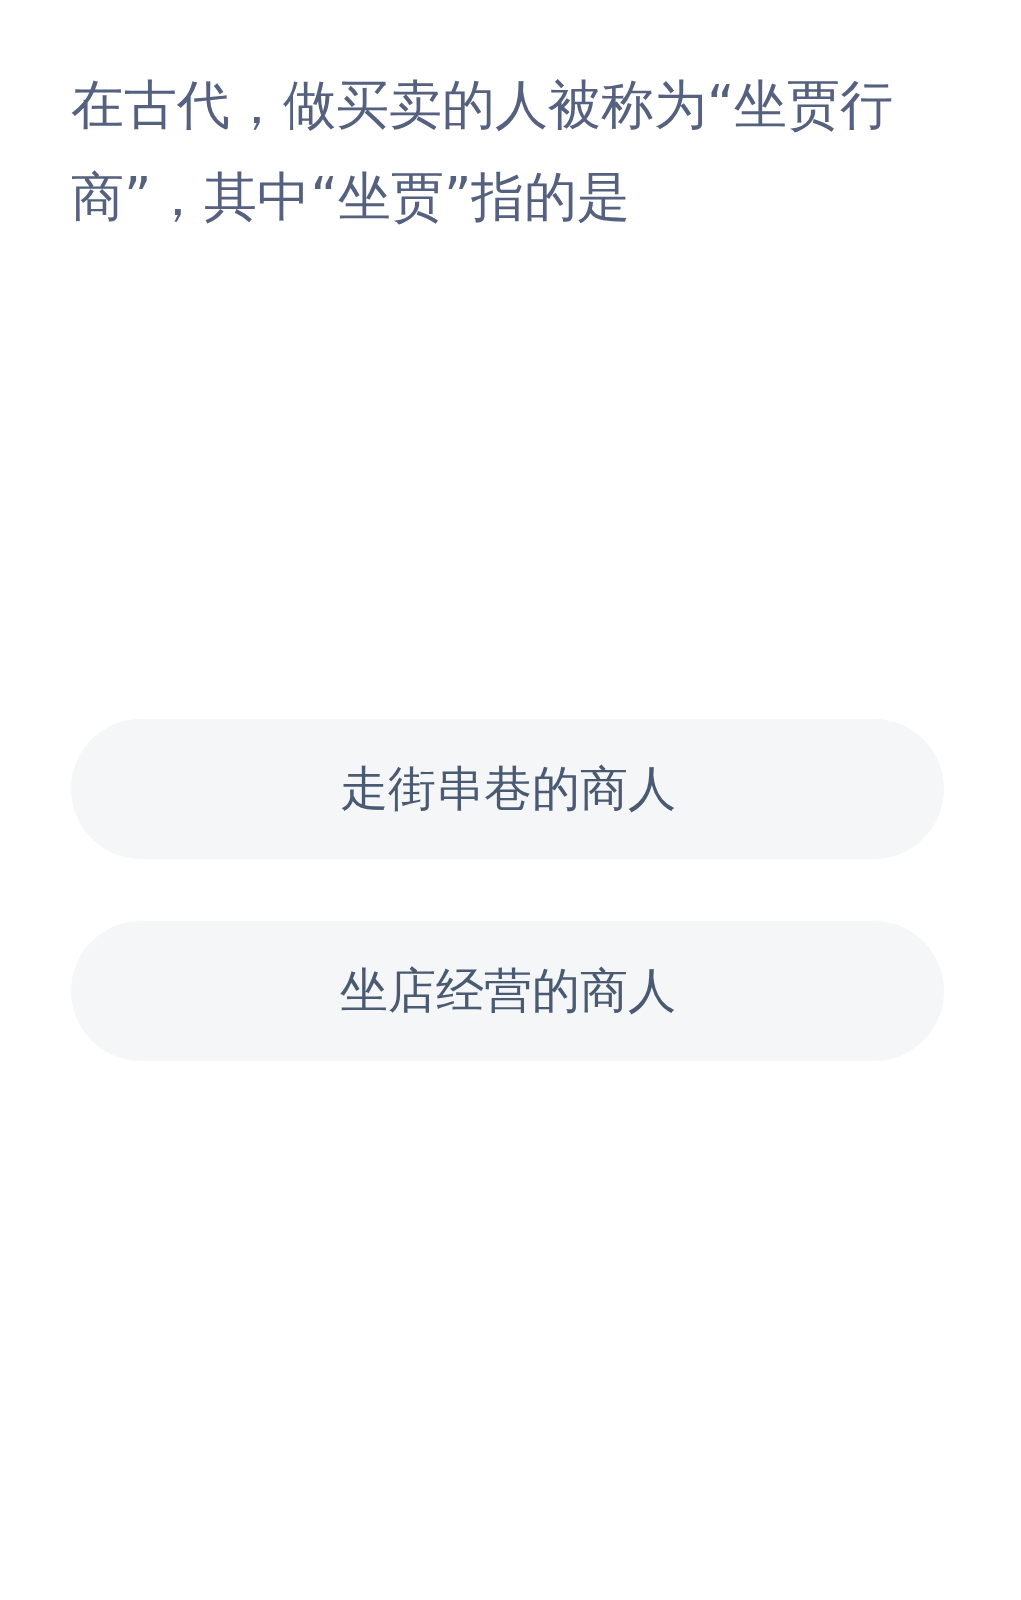 The image size is (1021, 1600). I want to click on question-text: 在古代，做买卖的人被称为“坐贾行商”，其中“坐贾”指的是, so click(483, 151).